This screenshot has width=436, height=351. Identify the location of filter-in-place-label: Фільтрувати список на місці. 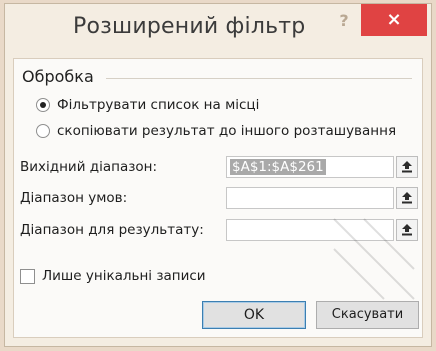
(158, 105).